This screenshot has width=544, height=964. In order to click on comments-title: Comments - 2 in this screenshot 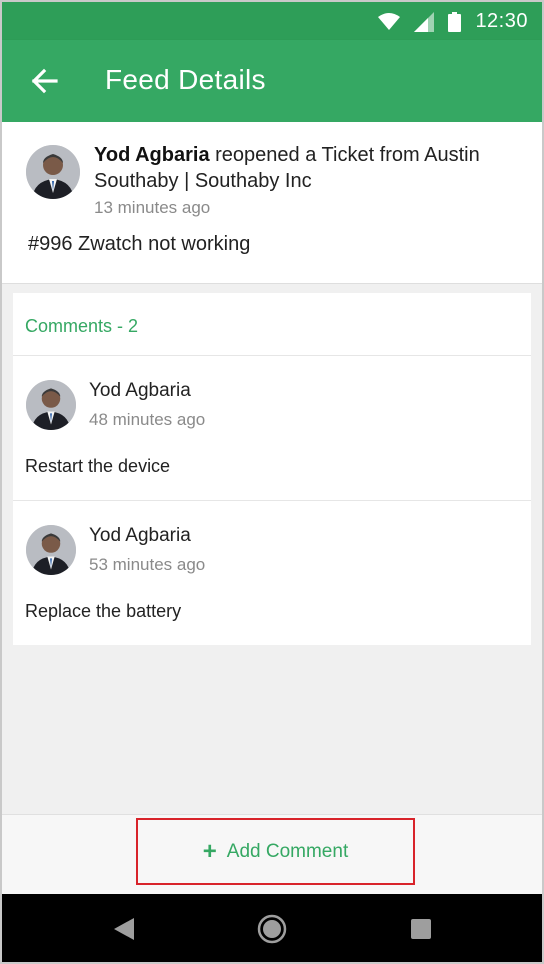, I will do `click(82, 326)`.